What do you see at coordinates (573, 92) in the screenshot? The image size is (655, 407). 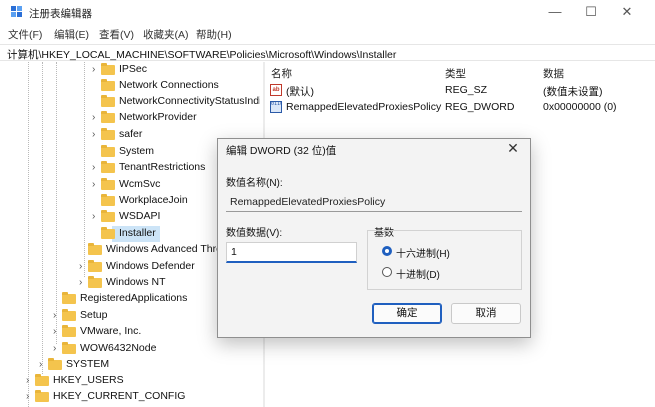 I see `value-data: (数值未设置)` at bounding box center [573, 92].